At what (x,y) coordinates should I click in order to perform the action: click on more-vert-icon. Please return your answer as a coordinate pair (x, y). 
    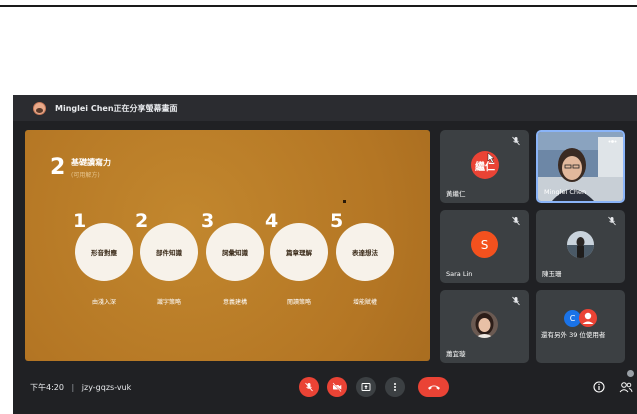
    Looking at the image, I should click on (395, 387).